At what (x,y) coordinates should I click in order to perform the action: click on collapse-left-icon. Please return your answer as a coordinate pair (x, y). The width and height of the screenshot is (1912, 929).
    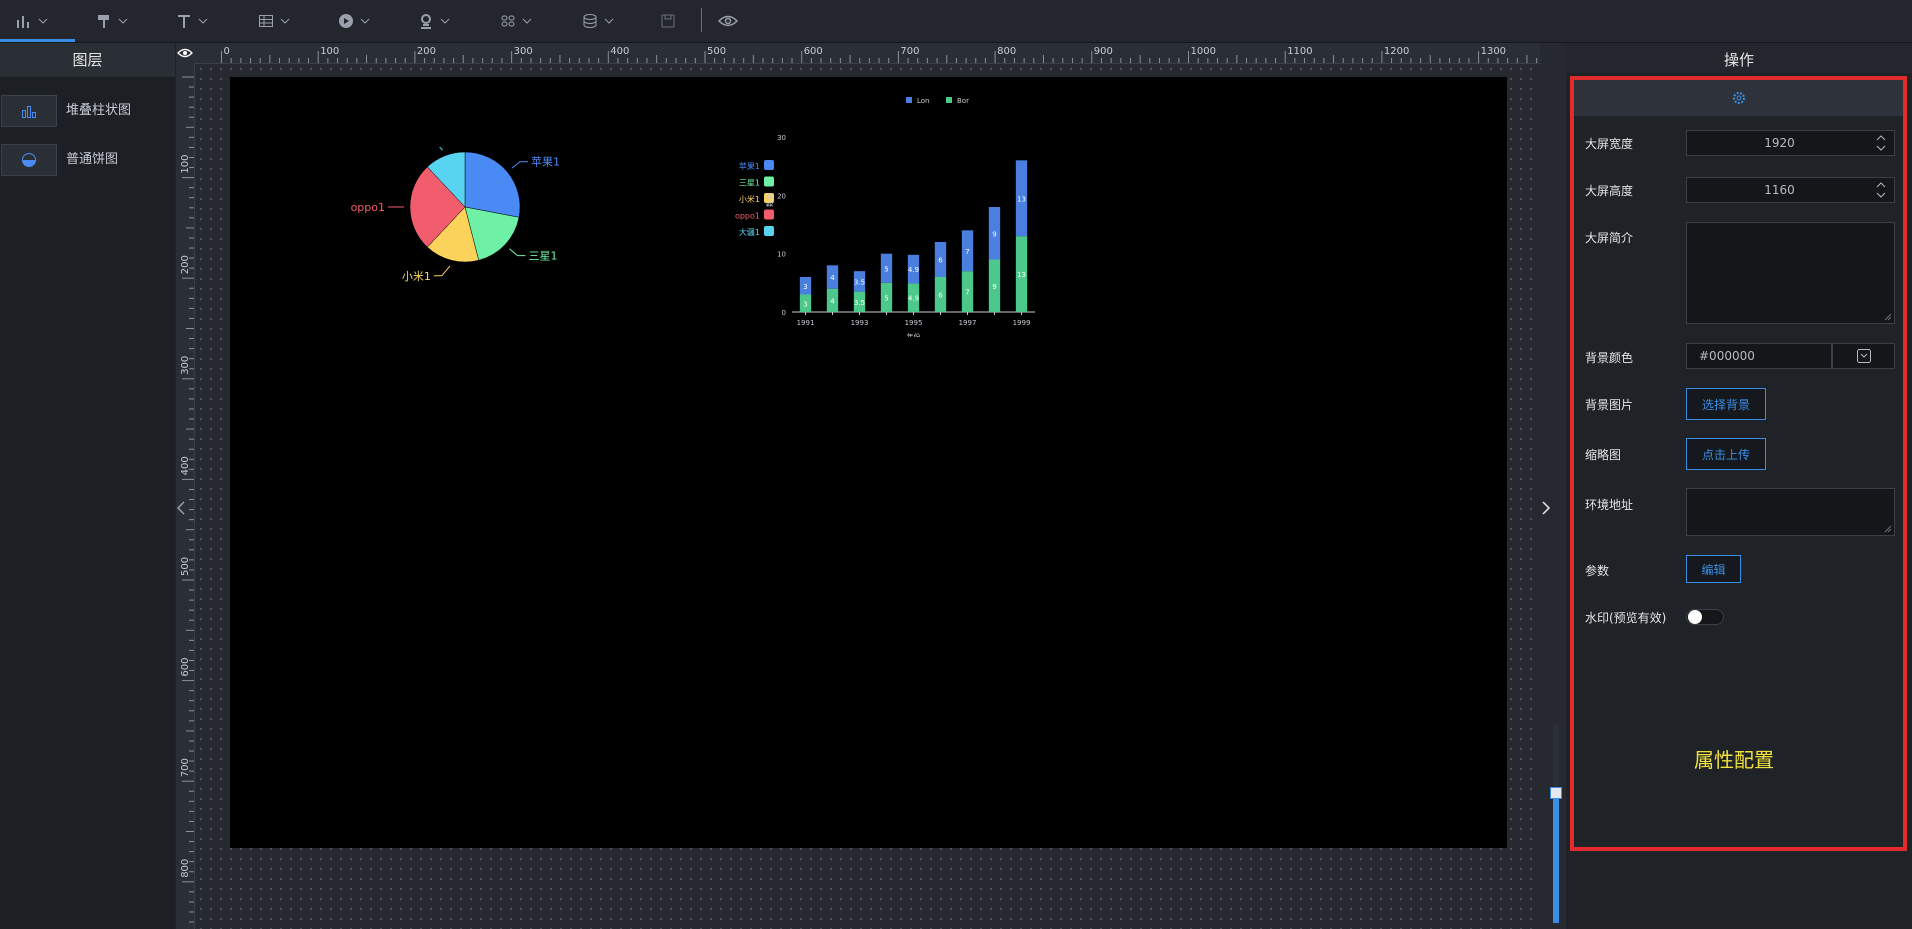
    Looking at the image, I should click on (183, 510).